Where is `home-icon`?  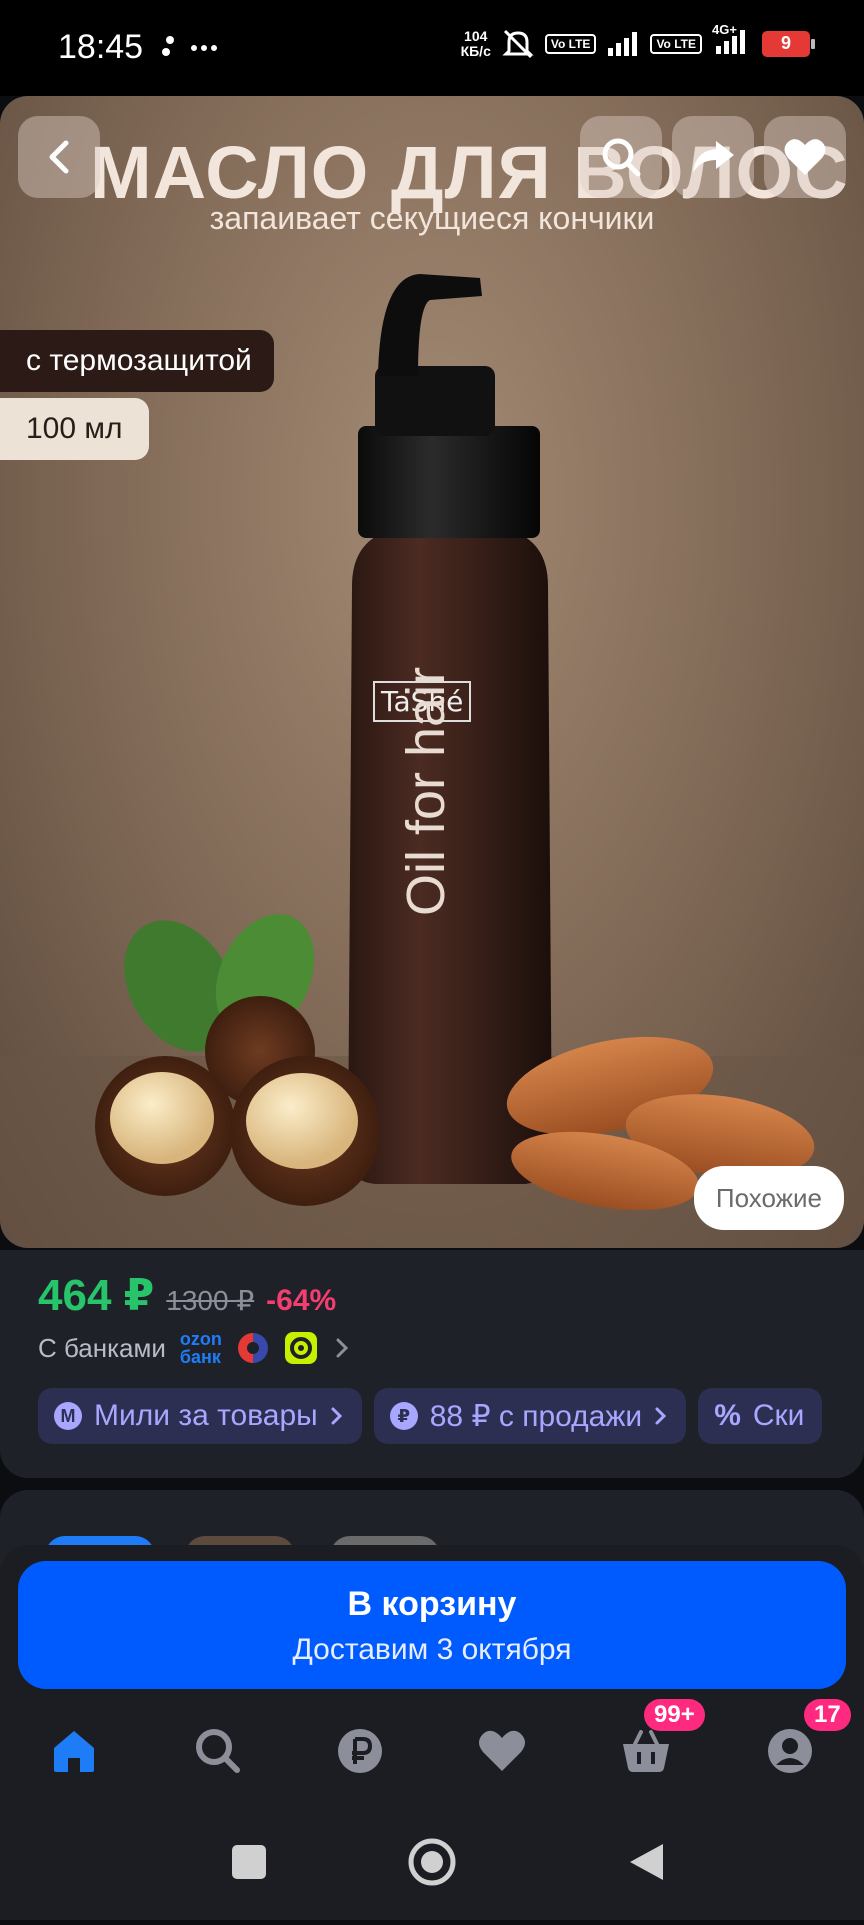
home-icon is located at coordinates (74, 1751).